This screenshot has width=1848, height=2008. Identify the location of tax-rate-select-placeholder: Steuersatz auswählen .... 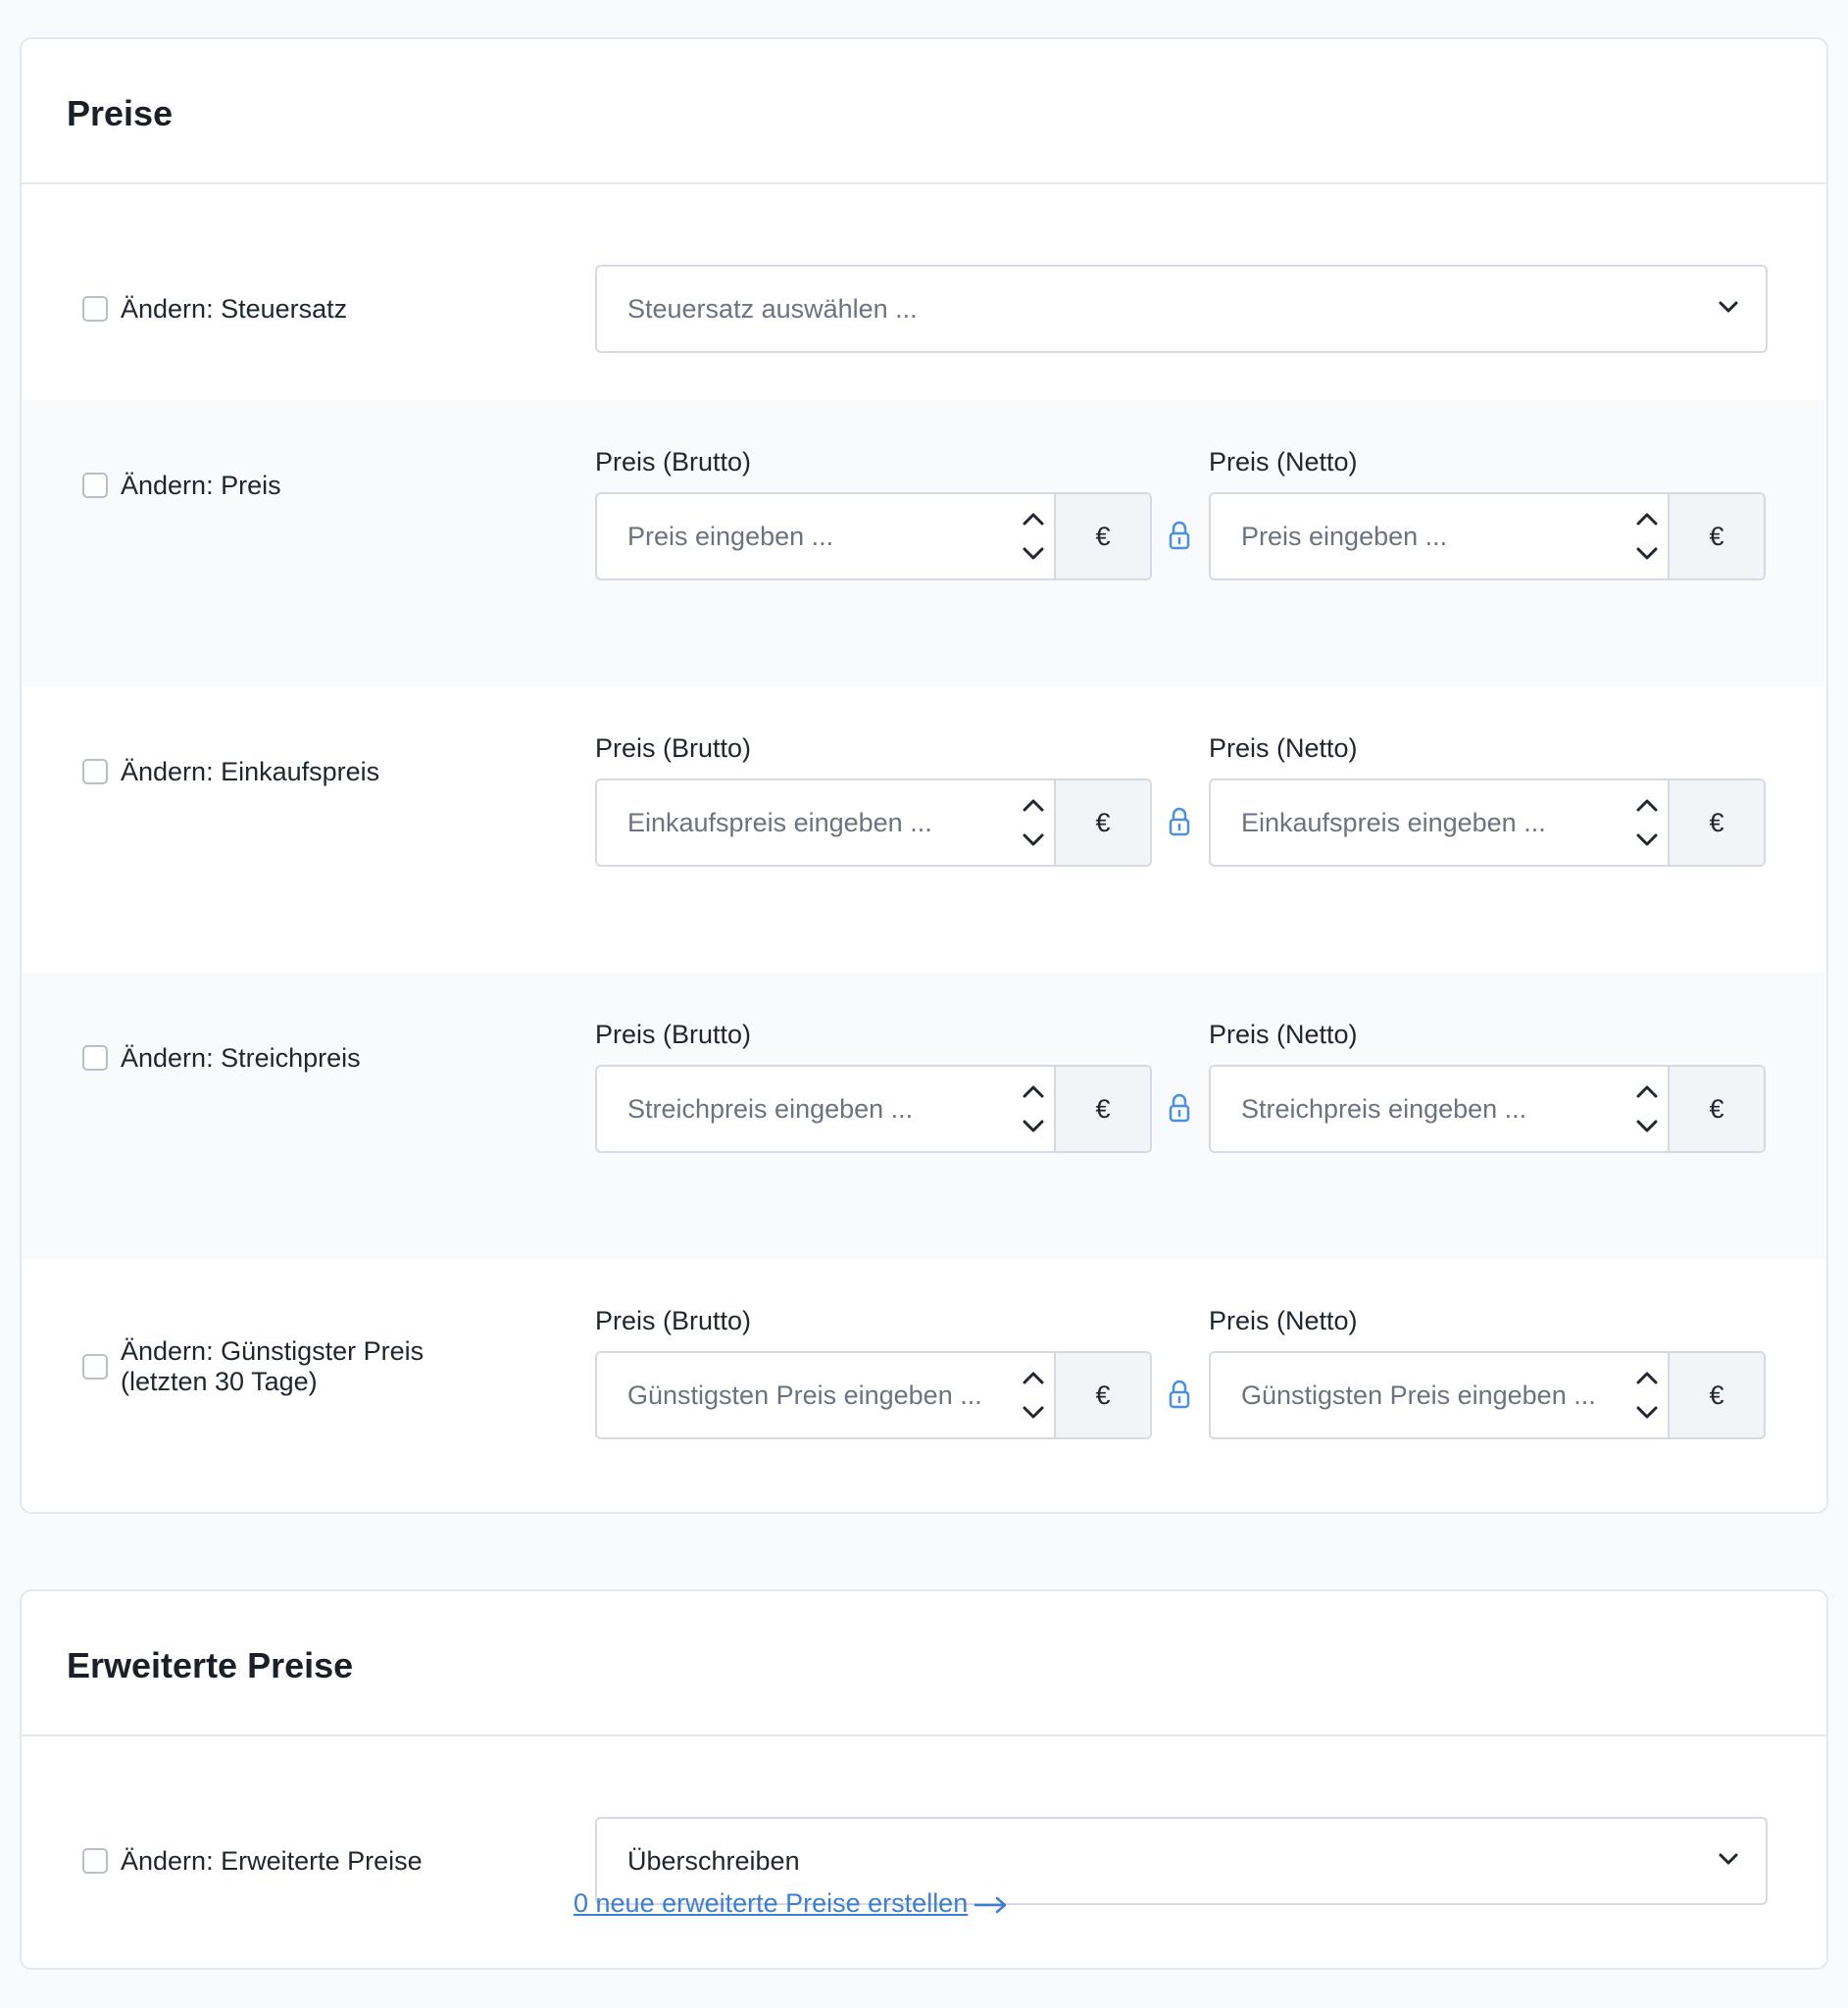
(772, 309).